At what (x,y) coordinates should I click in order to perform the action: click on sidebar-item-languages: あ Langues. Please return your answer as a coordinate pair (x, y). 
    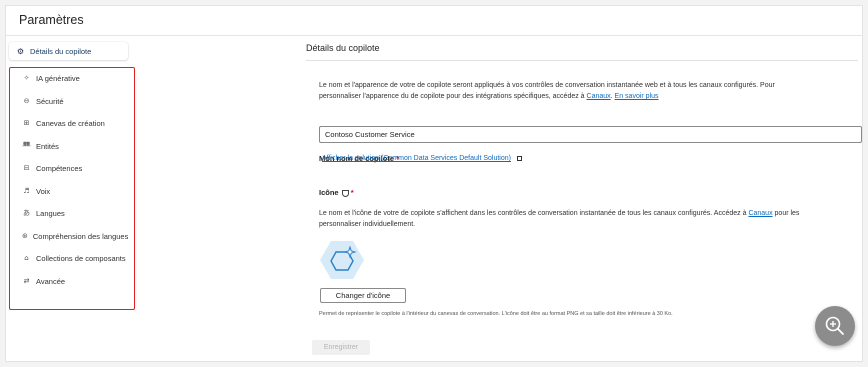
    Looking at the image, I should click on (78, 213).